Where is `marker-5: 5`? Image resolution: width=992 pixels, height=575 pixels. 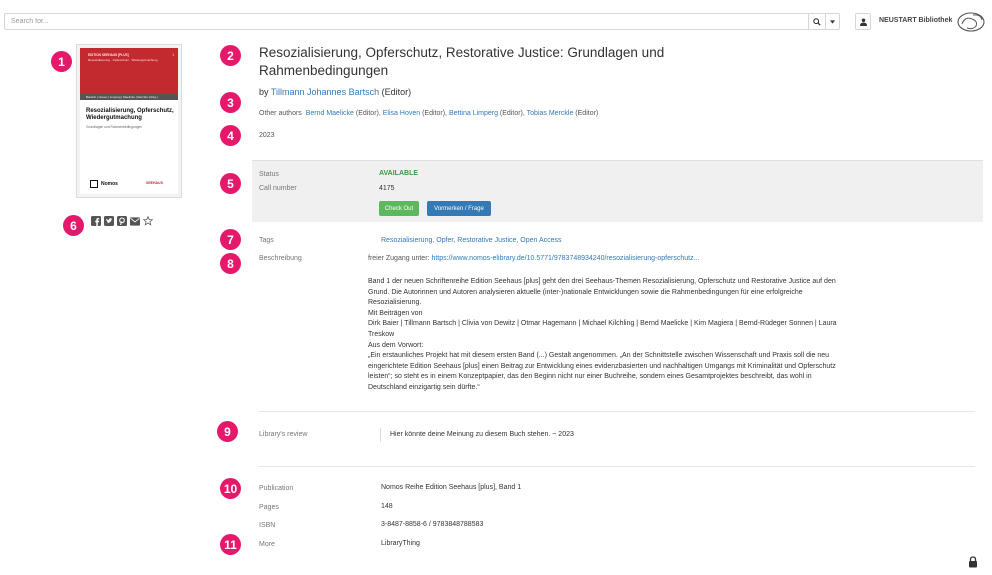 marker-5: 5 is located at coordinates (230, 183).